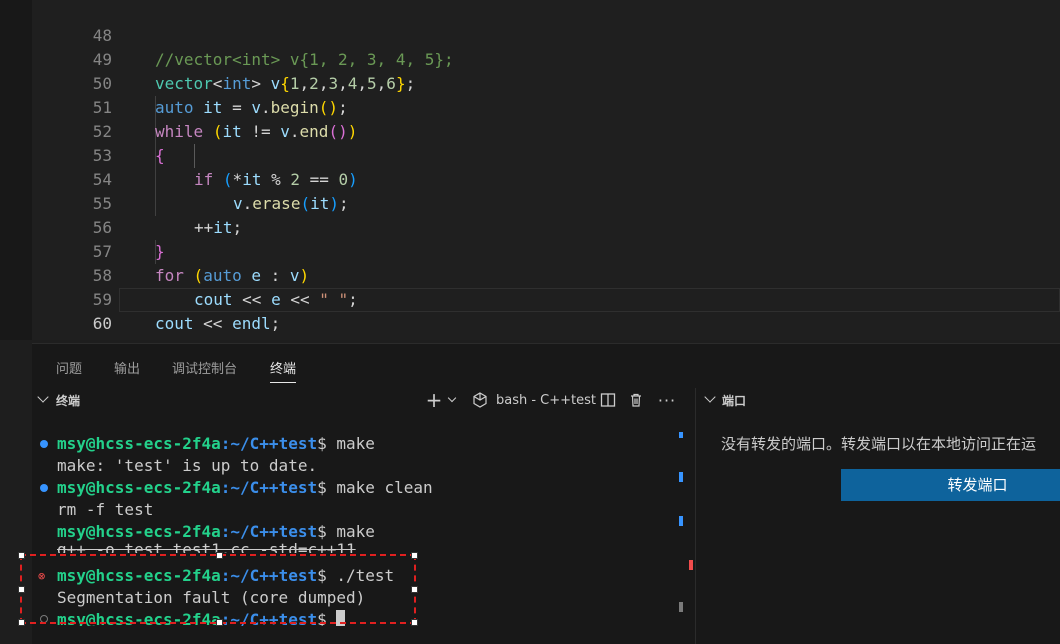 This screenshot has height=644, width=1060. Describe the element at coordinates (546, 178) in the screenshot. I see `code-line: 54 v.erase(it);` at that location.